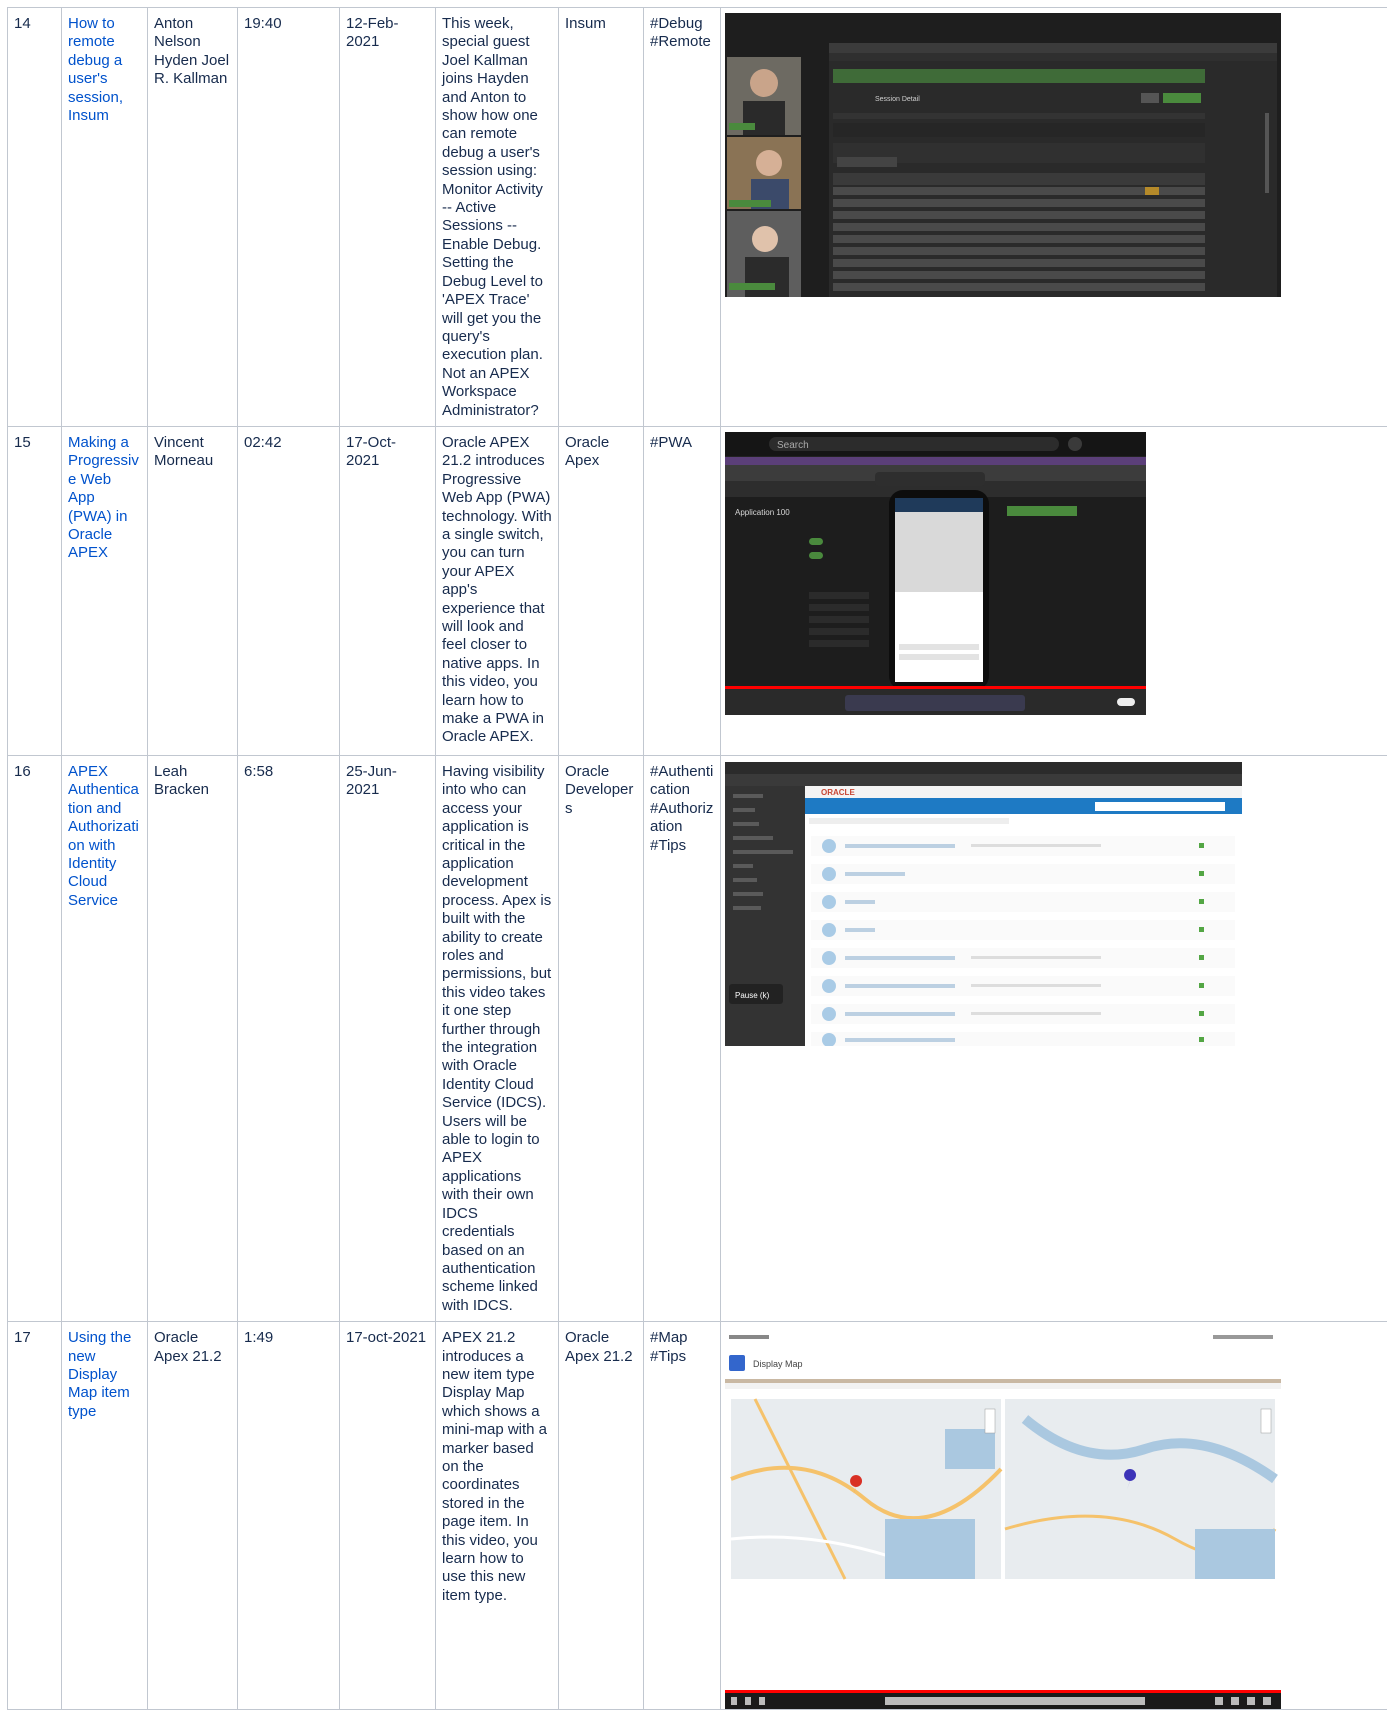  I want to click on row-number: 17, so click(34, 1515).